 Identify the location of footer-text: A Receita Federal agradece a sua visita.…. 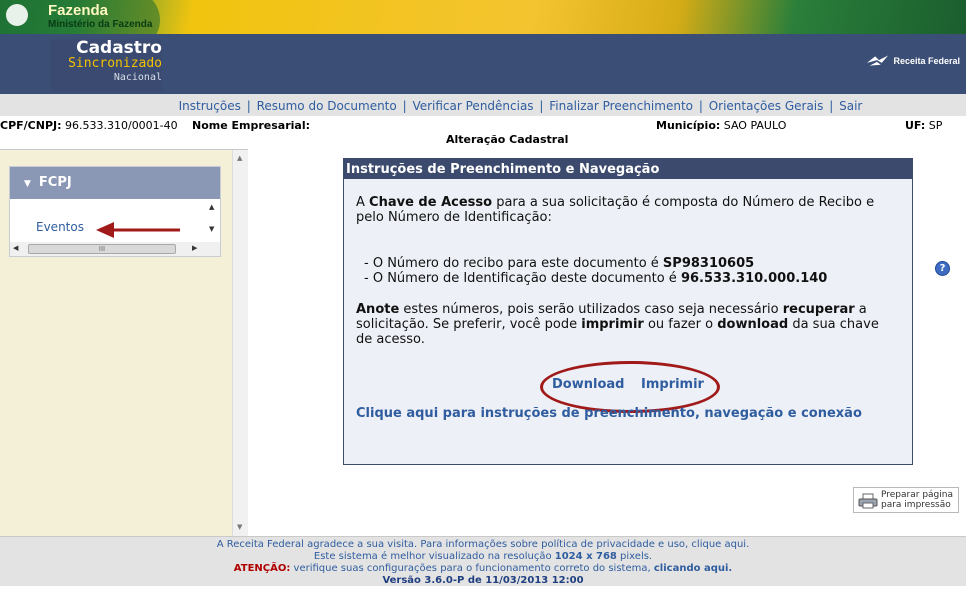
(454, 544).